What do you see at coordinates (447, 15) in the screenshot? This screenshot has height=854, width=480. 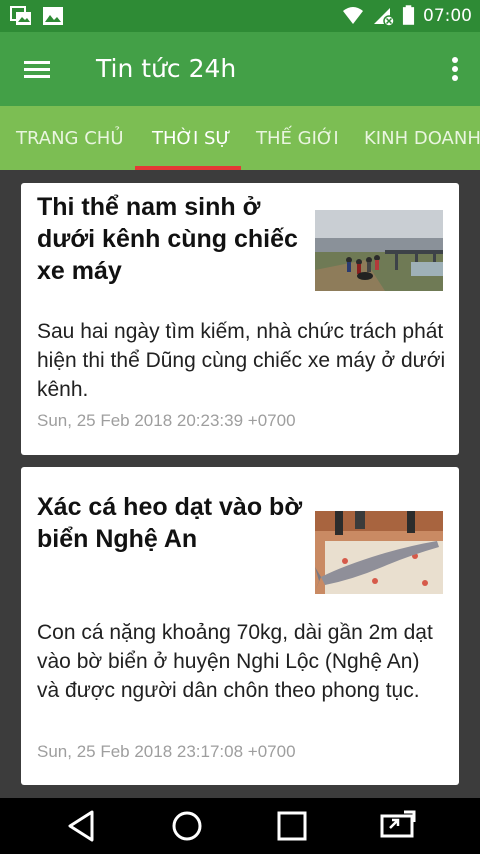 I see `status-time: 07:00` at bounding box center [447, 15].